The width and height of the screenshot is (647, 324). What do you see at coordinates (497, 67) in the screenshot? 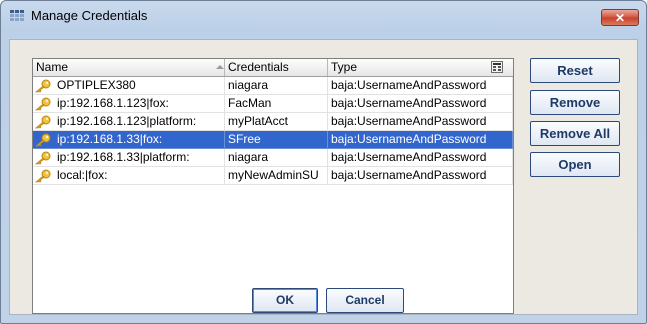
I see `column-chooser-icon` at bounding box center [497, 67].